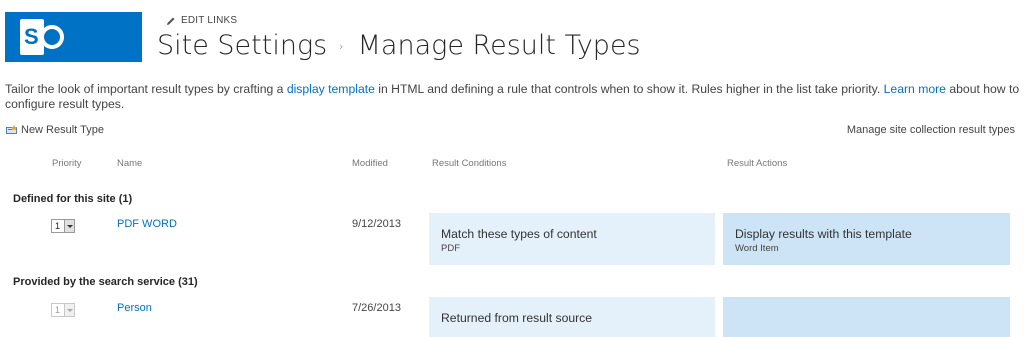 The image size is (1024, 337). What do you see at coordinates (915, 89) in the screenshot?
I see `learn-more-link: Learn more` at bounding box center [915, 89].